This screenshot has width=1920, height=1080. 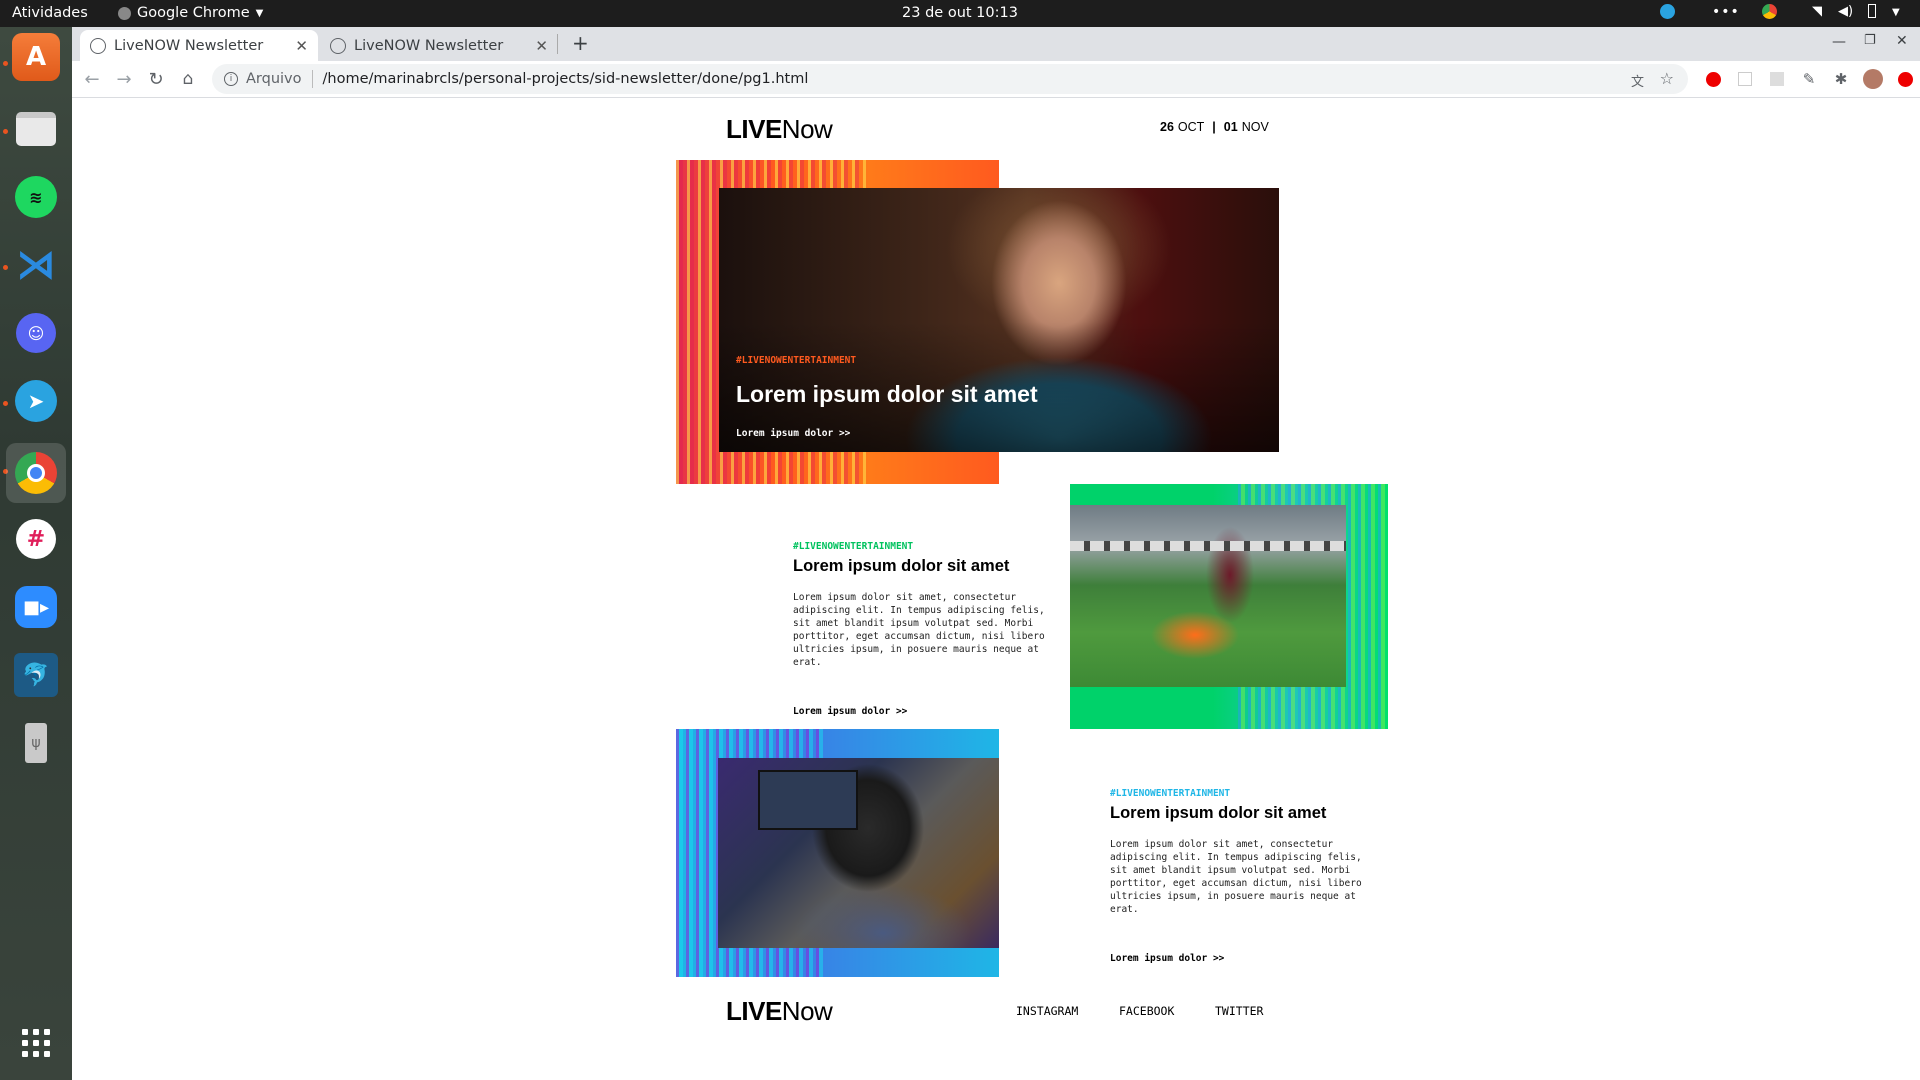 I want to click on mysql-workbench-icon: 🐬, so click(x=36, y=675).